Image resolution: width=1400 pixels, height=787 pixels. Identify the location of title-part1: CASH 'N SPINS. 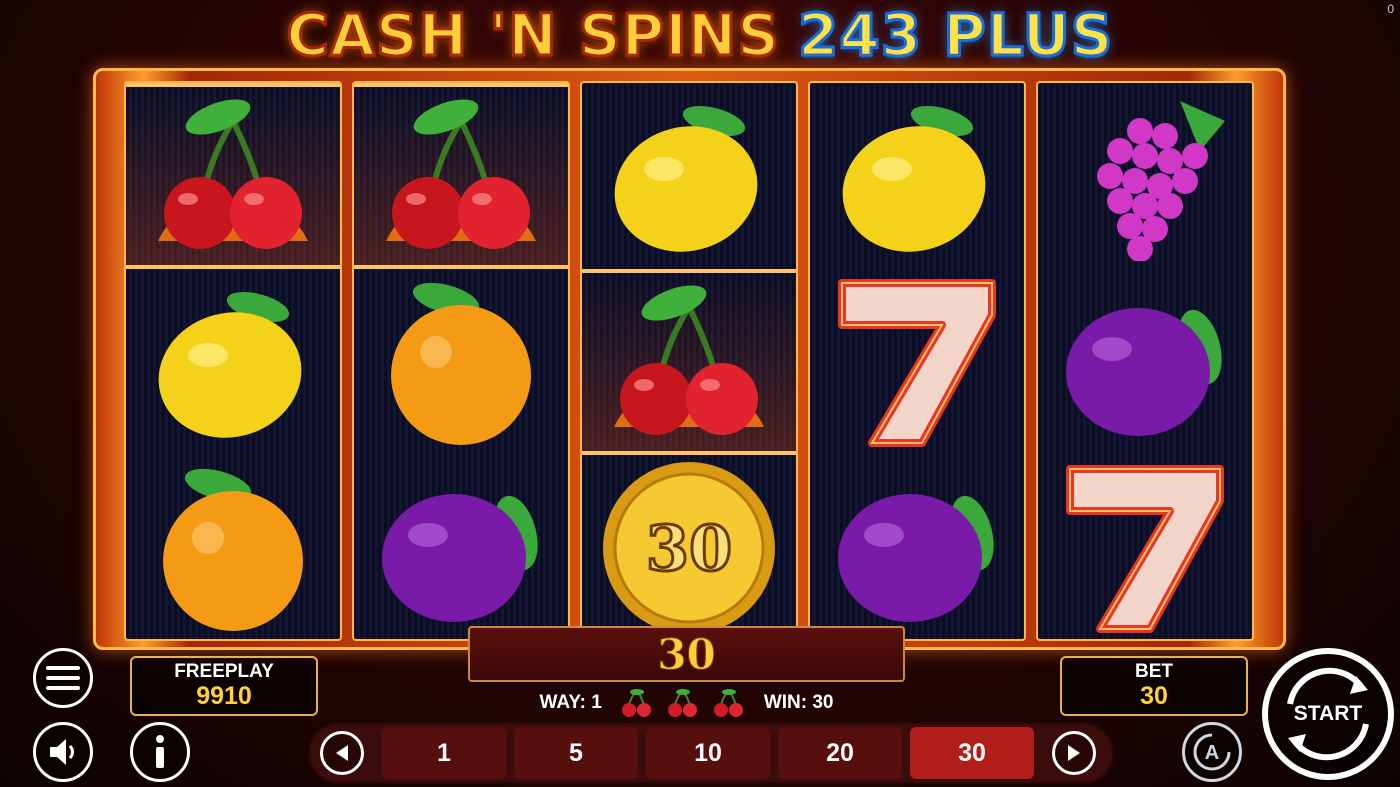
(533, 35).